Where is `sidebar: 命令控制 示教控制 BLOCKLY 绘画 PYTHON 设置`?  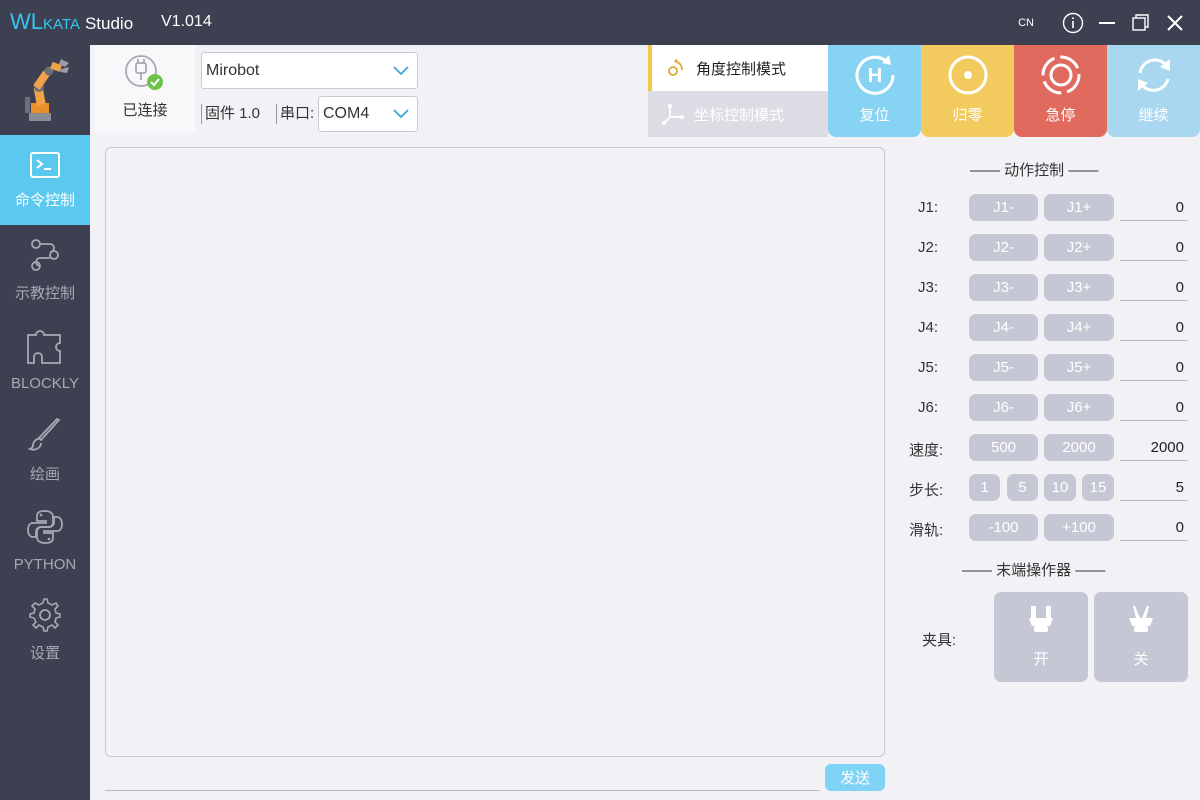 sidebar: 命令控制 示教控制 BLOCKLY 绘画 PYTHON 设置 is located at coordinates (45, 422).